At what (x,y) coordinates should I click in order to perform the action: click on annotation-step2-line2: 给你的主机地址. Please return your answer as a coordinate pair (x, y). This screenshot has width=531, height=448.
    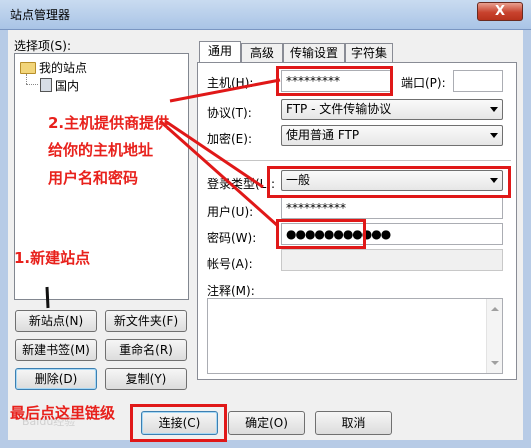
    Looking at the image, I should click on (101, 150).